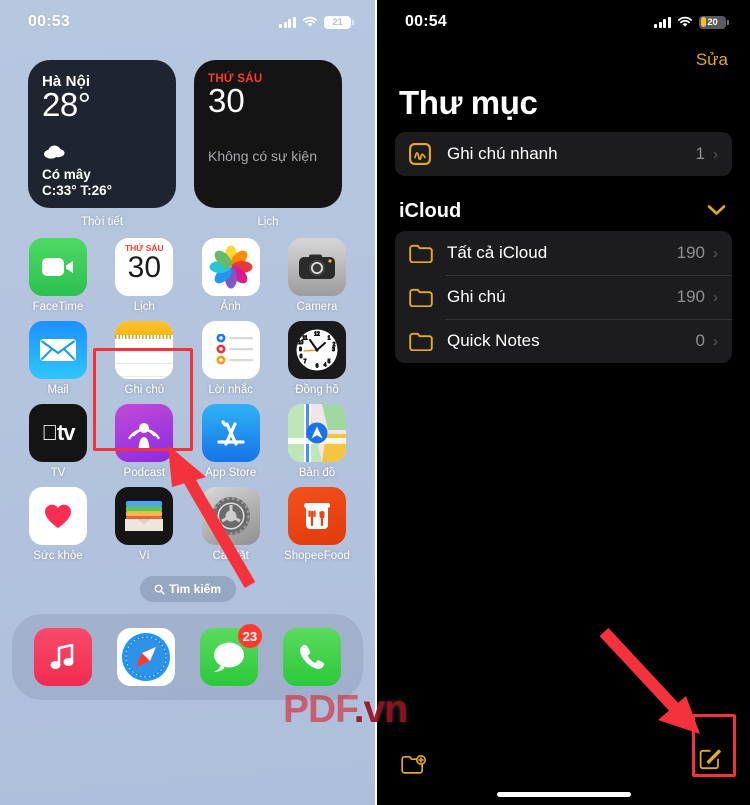 The image size is (750, 805). I want to click on app-notes: Ghi chú, so click(144, 358).